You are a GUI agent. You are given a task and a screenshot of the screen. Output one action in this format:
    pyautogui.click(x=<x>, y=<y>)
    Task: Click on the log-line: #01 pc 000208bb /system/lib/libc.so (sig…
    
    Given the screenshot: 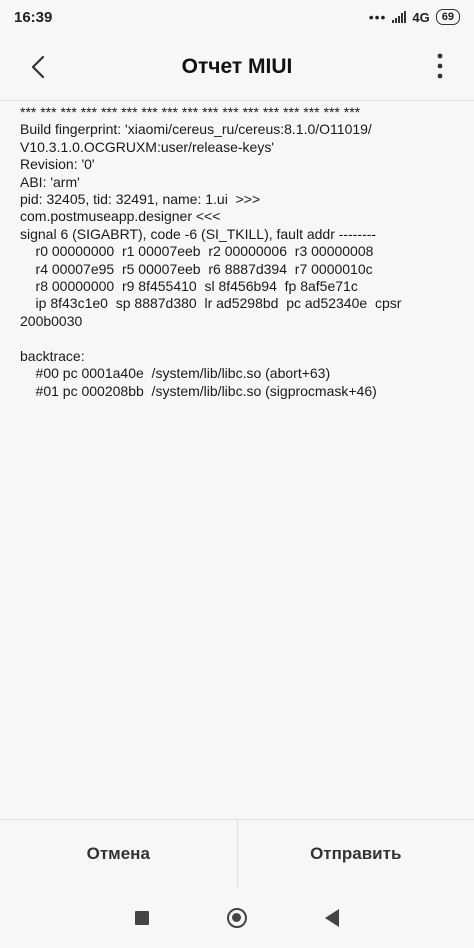 What is the action you would take?
    pyautogui.click(x=198, y=390)
    